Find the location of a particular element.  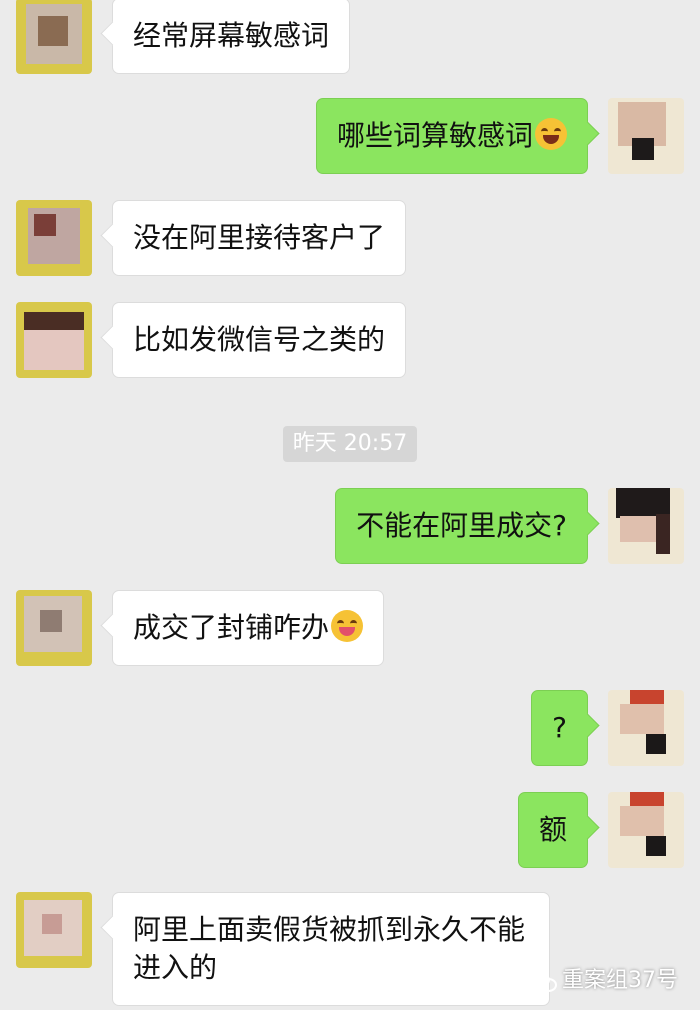

message-text: 成交了封铺咋办 is located at coordinates (231, 627).